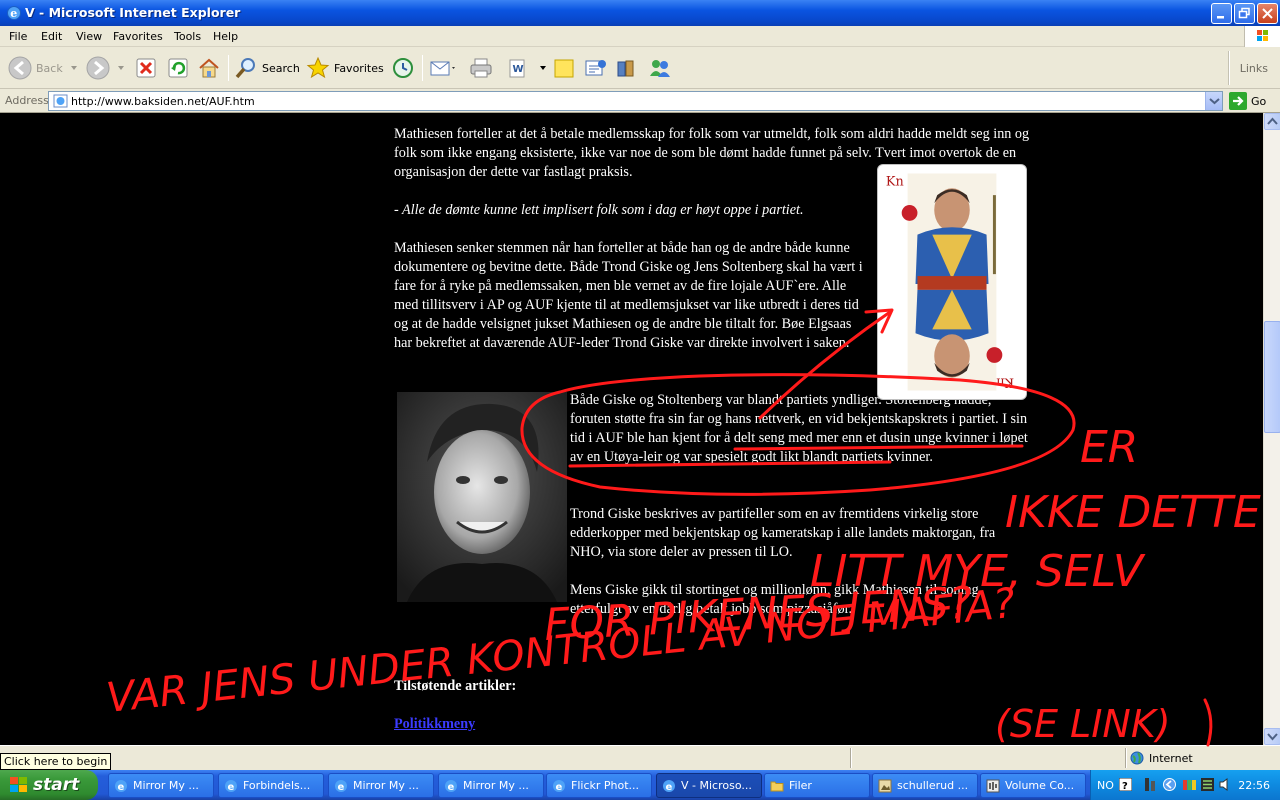 This screenshot has height=800, width=1280. I want to click on start-tooltip: Click here to begin, so click(56, 761).